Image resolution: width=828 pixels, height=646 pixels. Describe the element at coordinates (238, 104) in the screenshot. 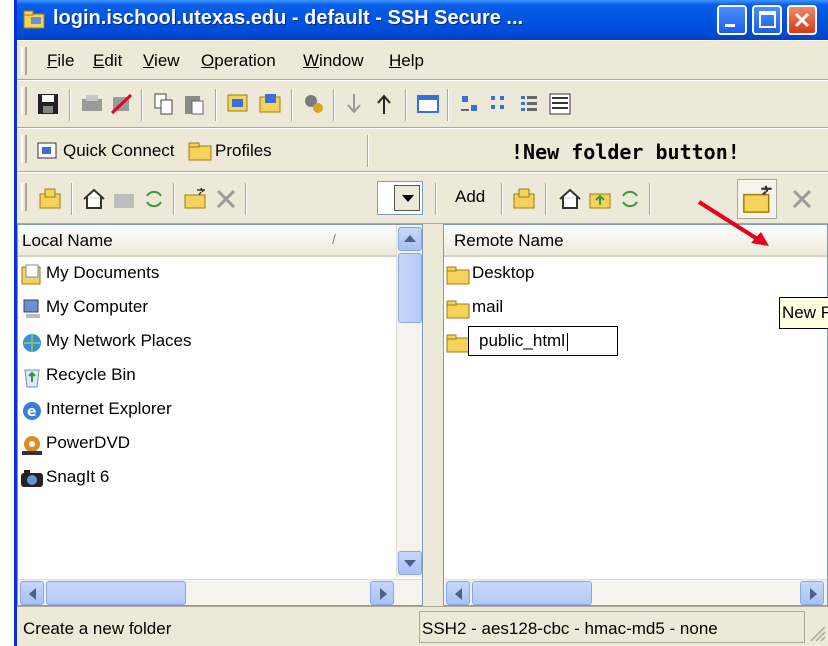

I see `new-terminal-icon` at that location.